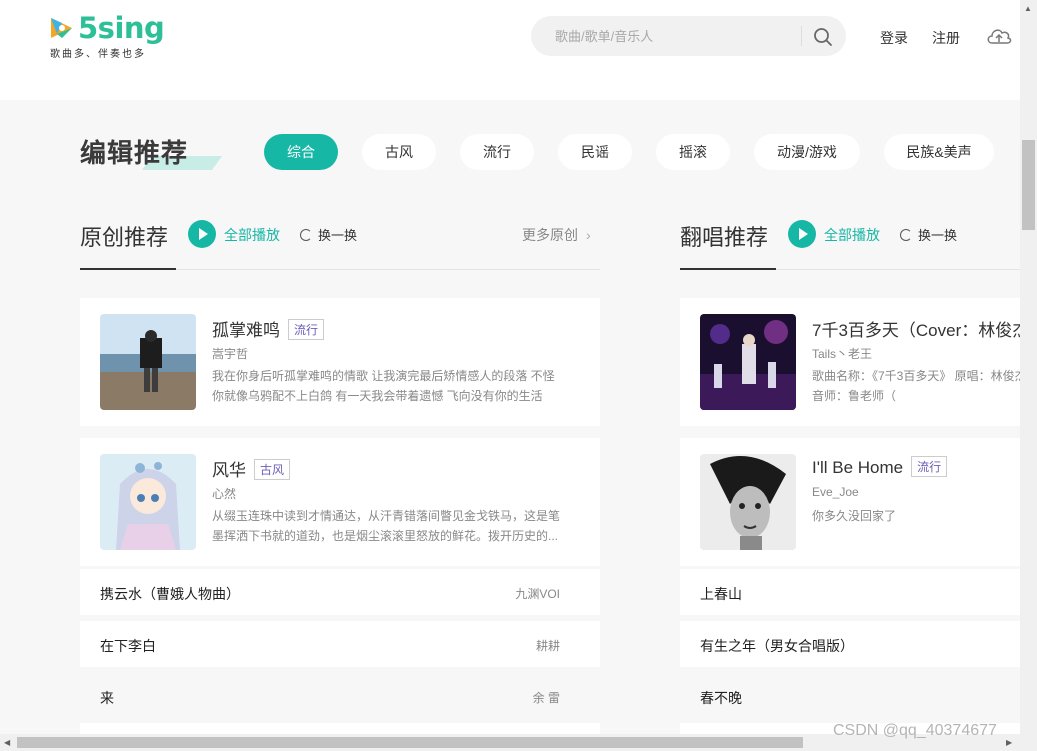 This screenshot has width=1037, height=751. Describe the element at coordinates (801, 36) in the screenshot. I see `search-divider` at that location.